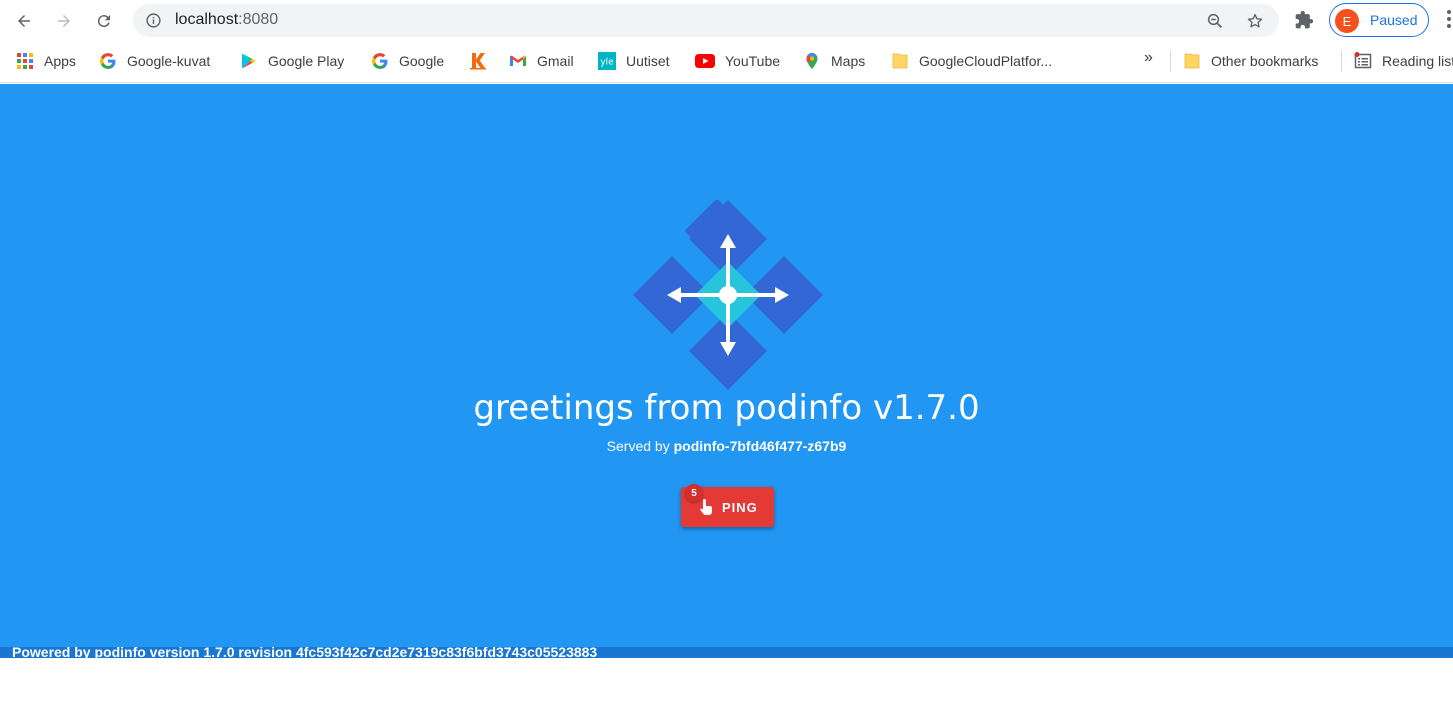  I want to click on bookmark-label: Google, so click(422, 61).